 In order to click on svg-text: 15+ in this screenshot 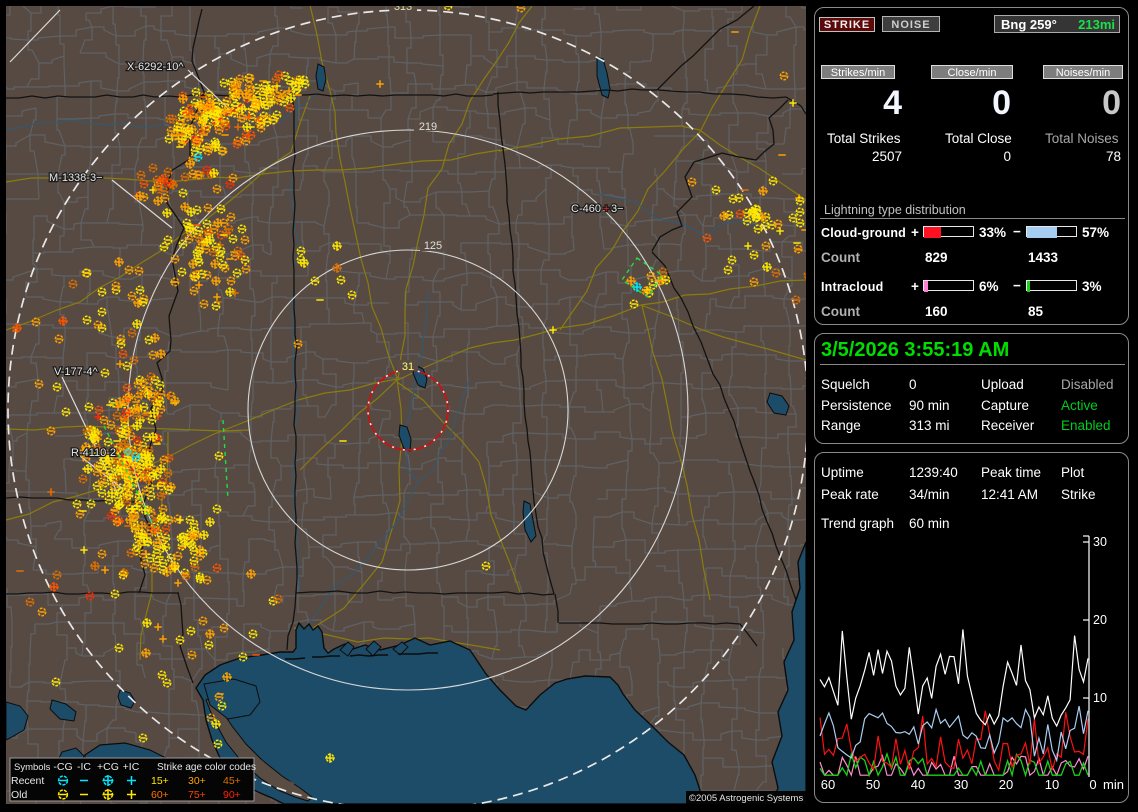, I will do `click(160, 781)`.